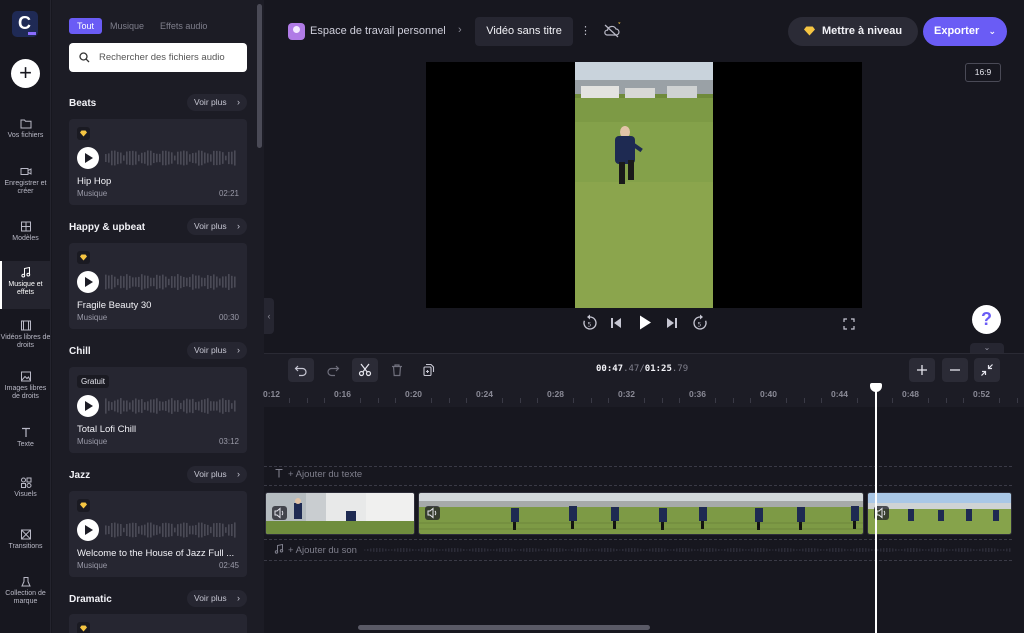 The height and width of the screenshot is (633, 1024). I want to click on play-icon, so click(645, 322).